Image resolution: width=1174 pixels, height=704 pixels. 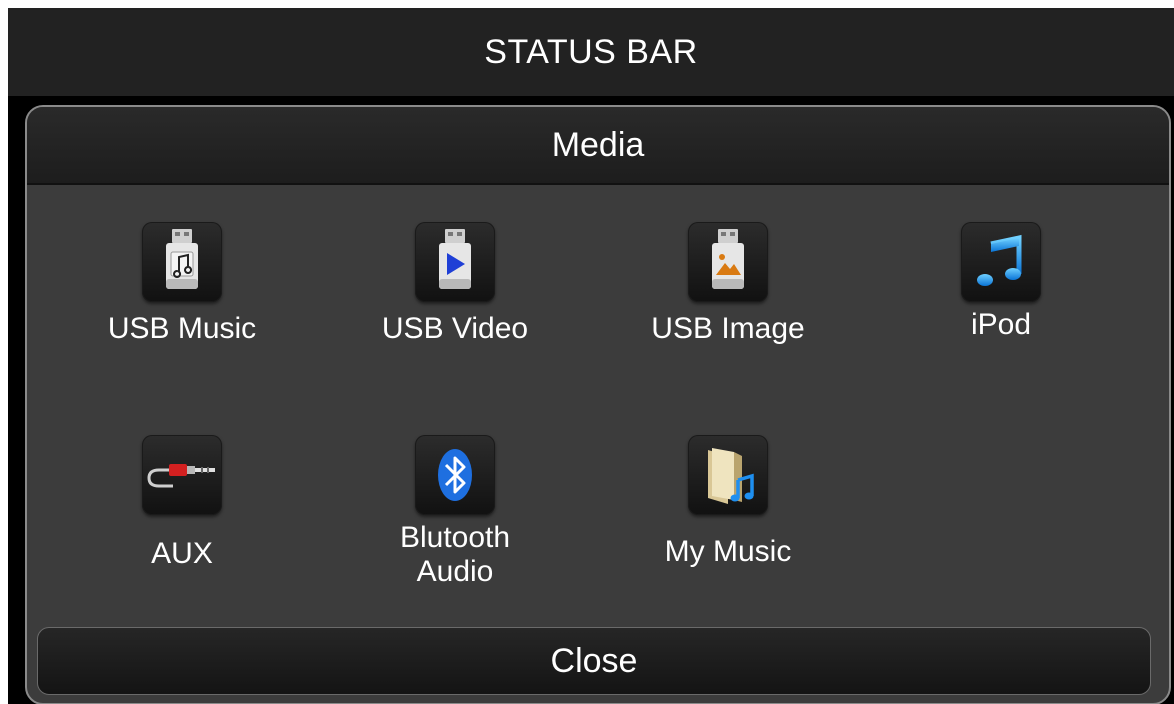 I want to click on media-item-usb-image: USB Image, so click(x=728, y=284).